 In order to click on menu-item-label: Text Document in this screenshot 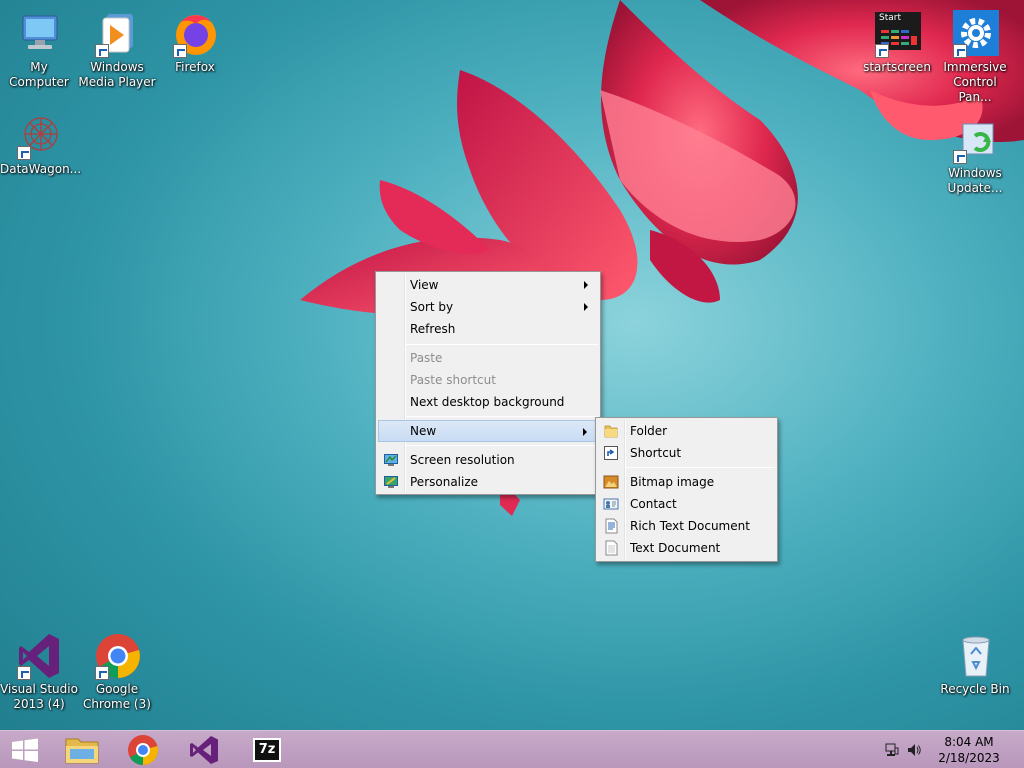, I will do `click(675, 548)`.